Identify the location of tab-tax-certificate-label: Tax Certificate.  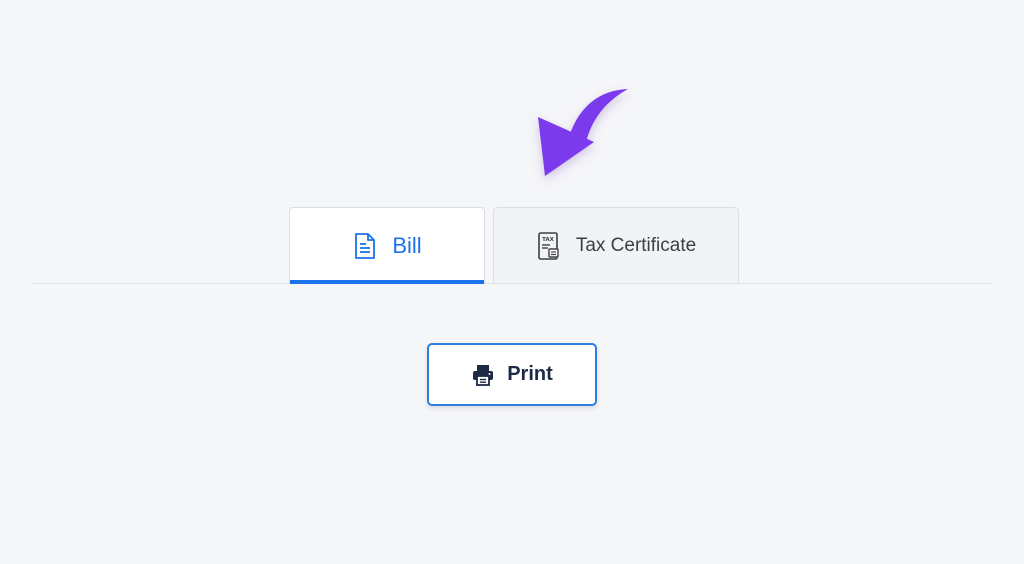
(636, 245).